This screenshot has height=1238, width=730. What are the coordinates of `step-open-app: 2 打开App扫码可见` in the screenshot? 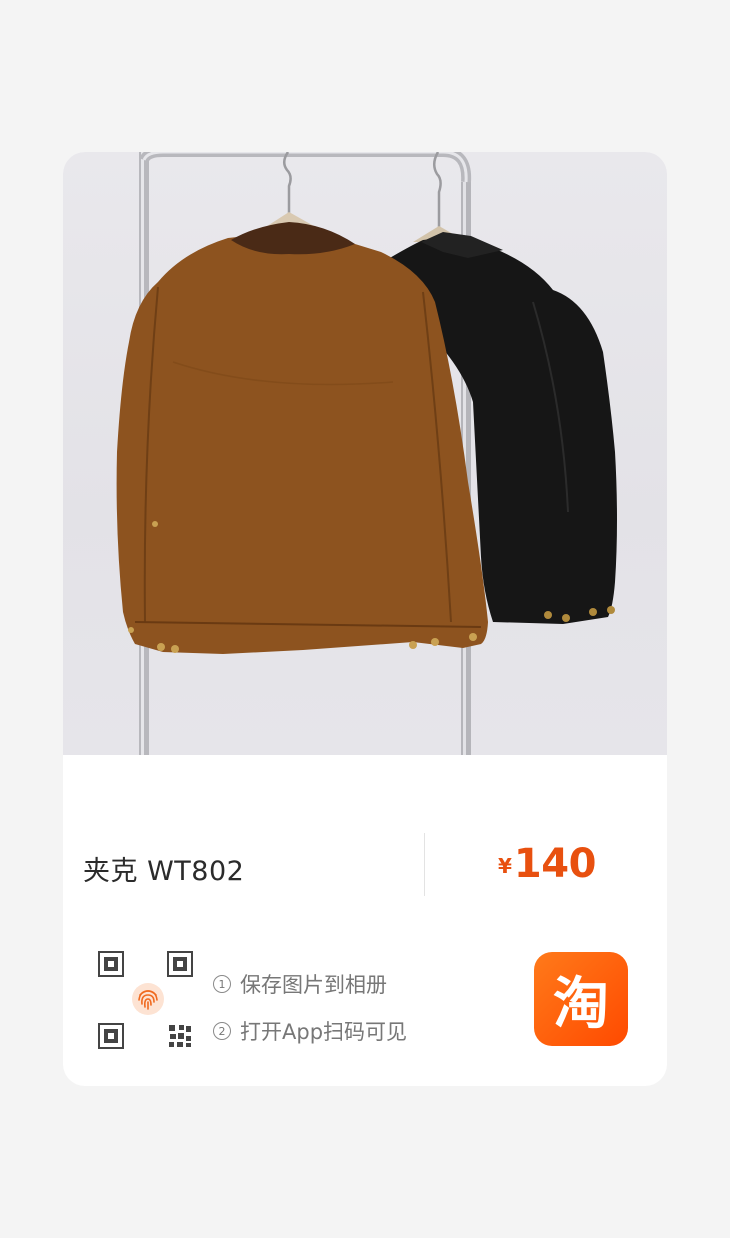 It's located at (310, 1031).